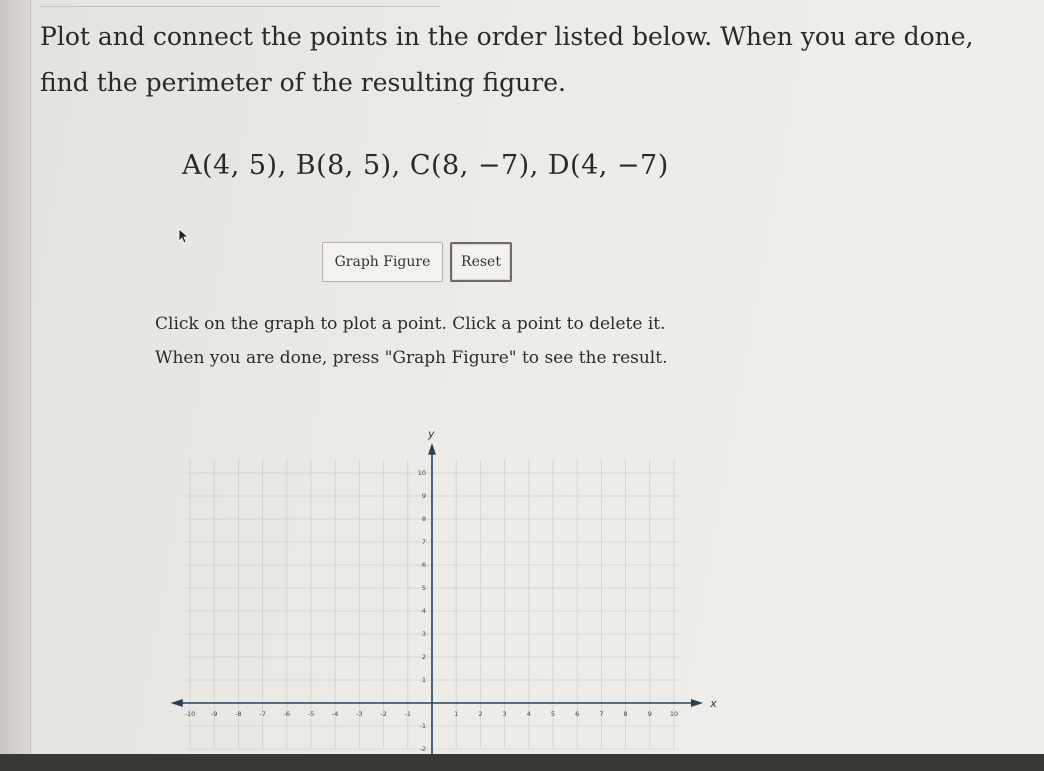 Image resolution: width=1044 pixels, height=771 pixels. Describe the element at coordinates (422, 473) in the screenshot. I see `y-tick-label: 10` at that location.